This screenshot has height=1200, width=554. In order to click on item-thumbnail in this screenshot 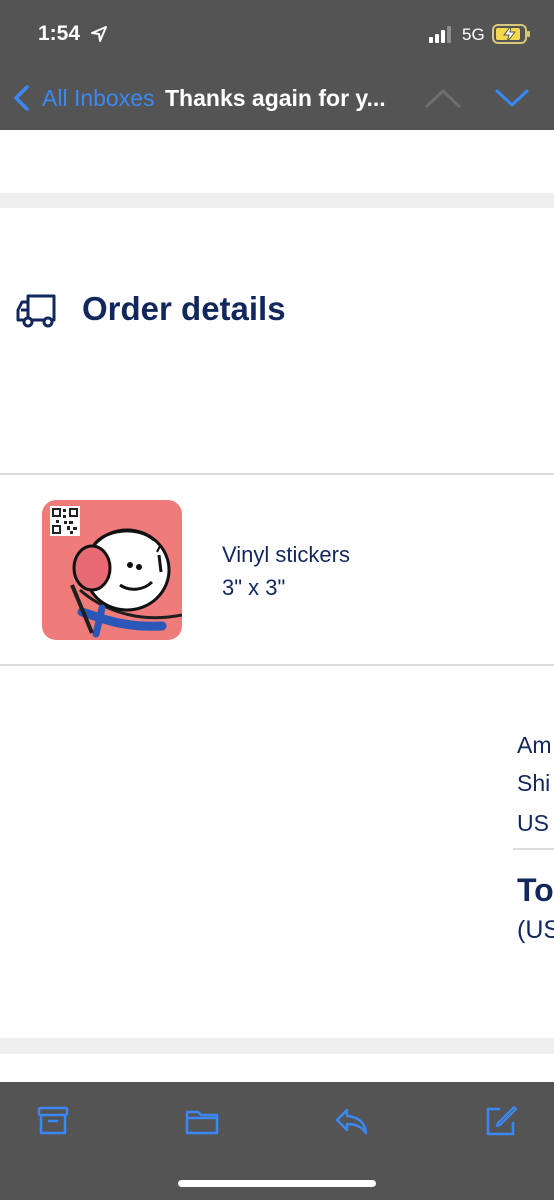, I will do `click(112, 570)`.